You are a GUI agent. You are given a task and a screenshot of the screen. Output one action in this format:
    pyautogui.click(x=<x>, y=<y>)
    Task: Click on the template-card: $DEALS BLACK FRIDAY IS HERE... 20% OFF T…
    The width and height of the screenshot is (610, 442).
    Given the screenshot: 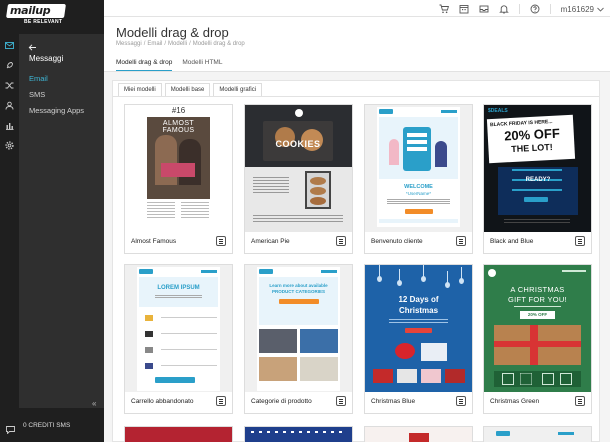 What is the action you would take?
    pyautogui.click(x=537, y=179)
    